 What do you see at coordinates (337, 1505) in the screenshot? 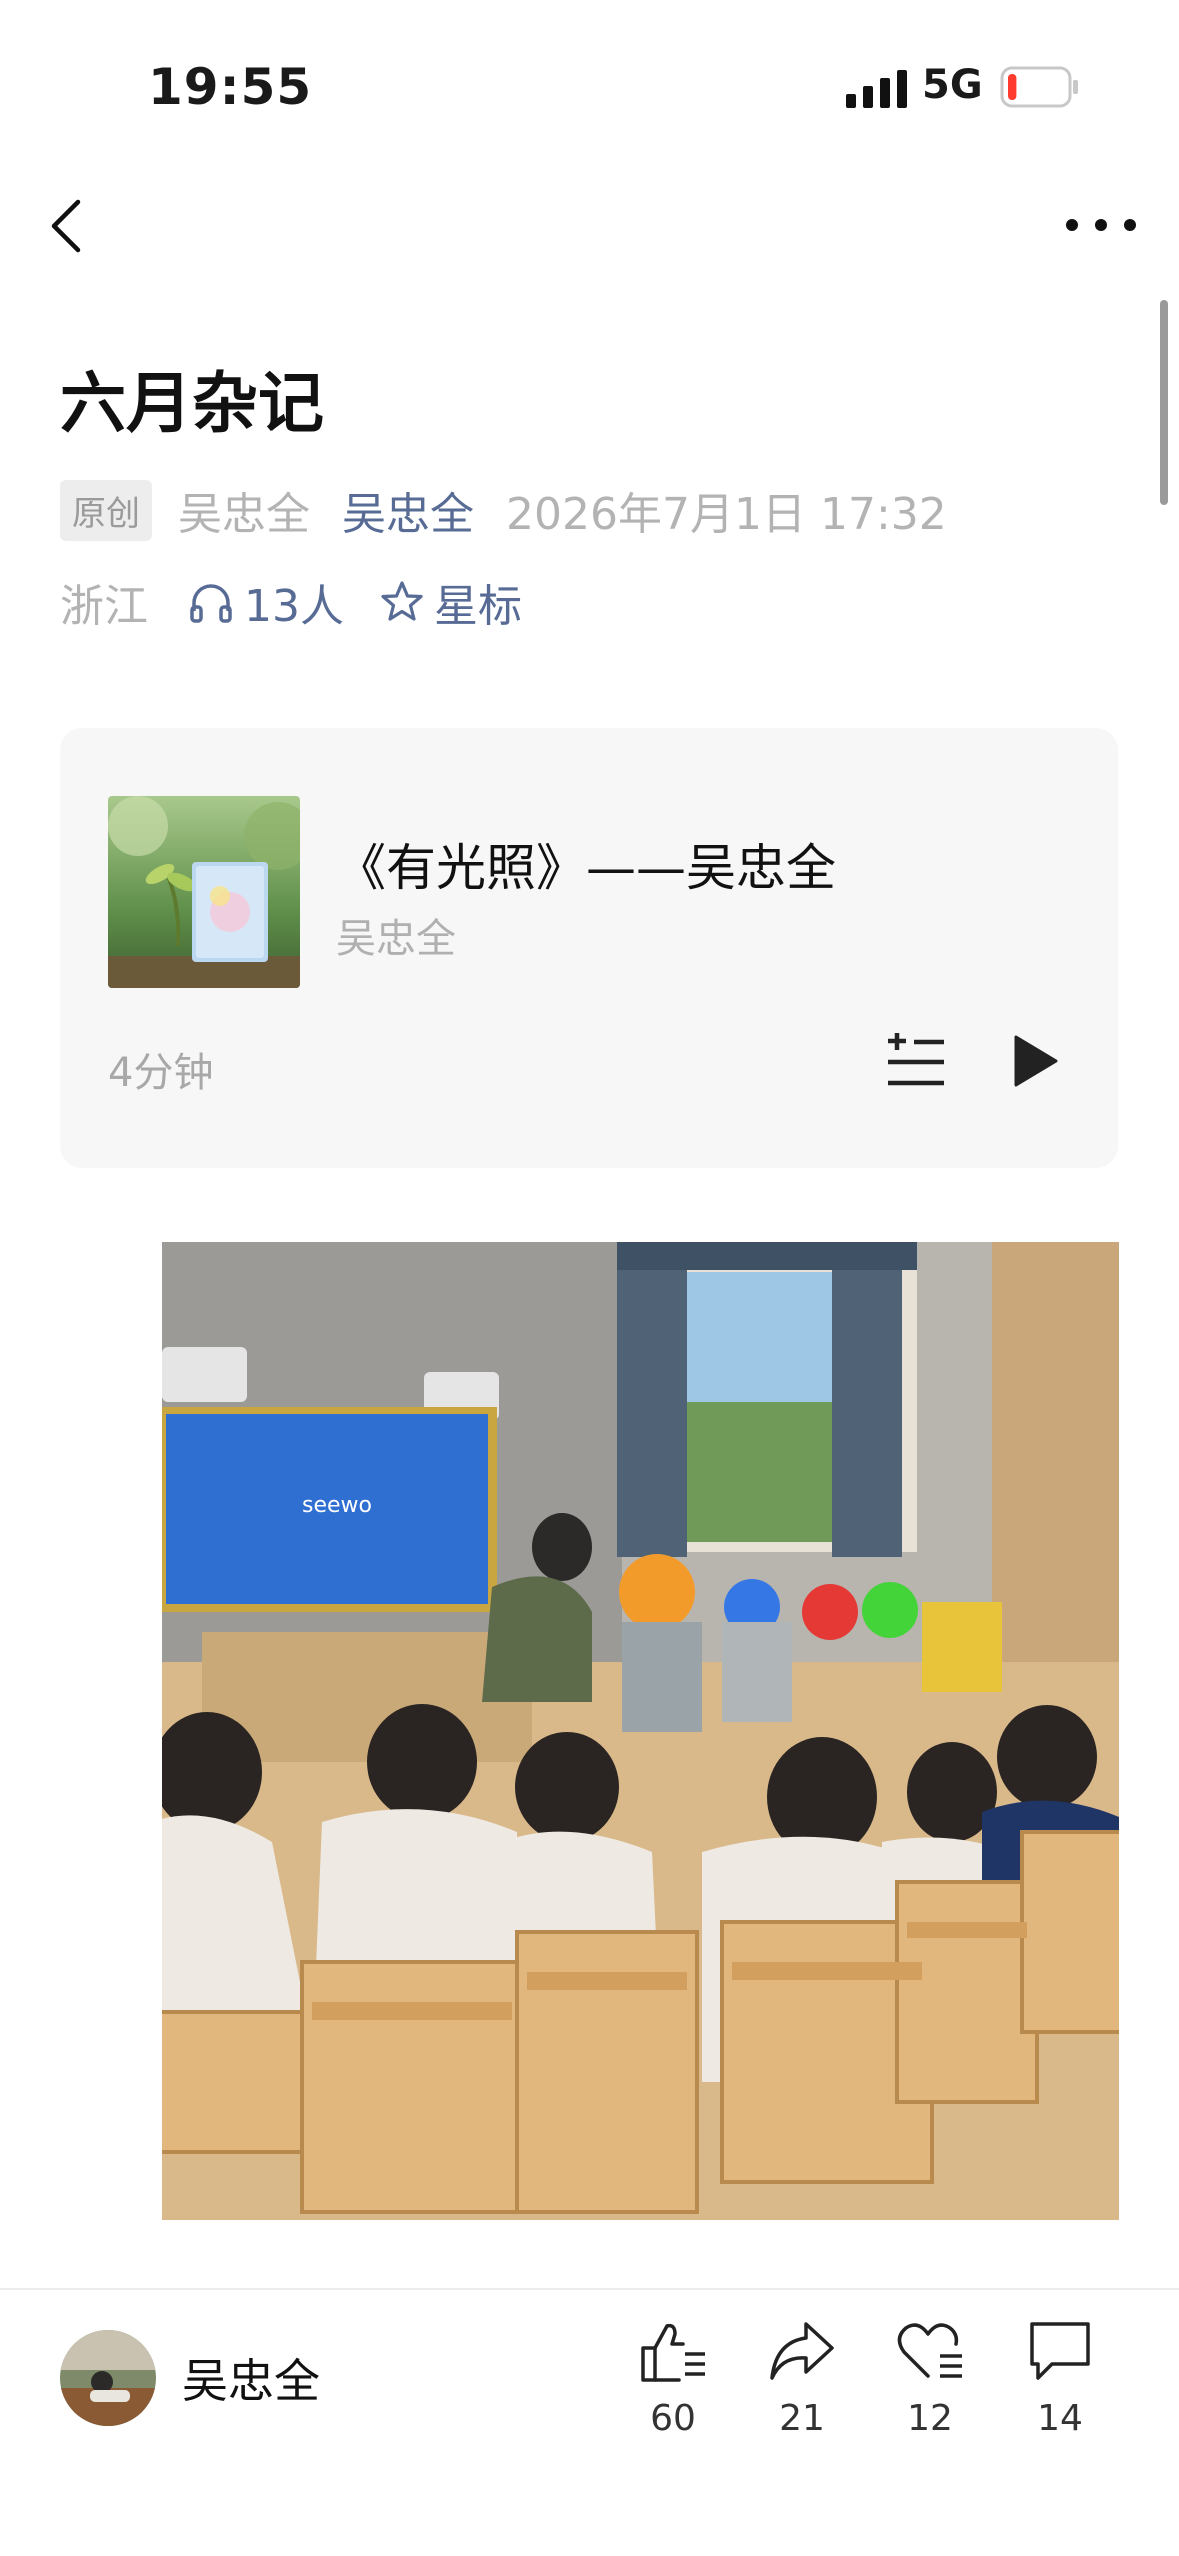
I see `svg-text: seewo` at bounding box center [337, 1505].